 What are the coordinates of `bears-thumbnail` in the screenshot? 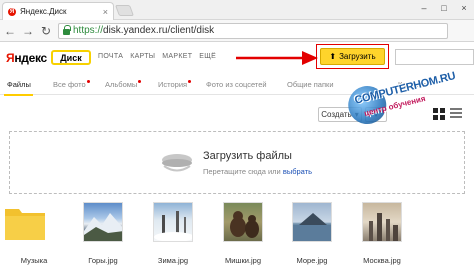 It's located at (243, 222).